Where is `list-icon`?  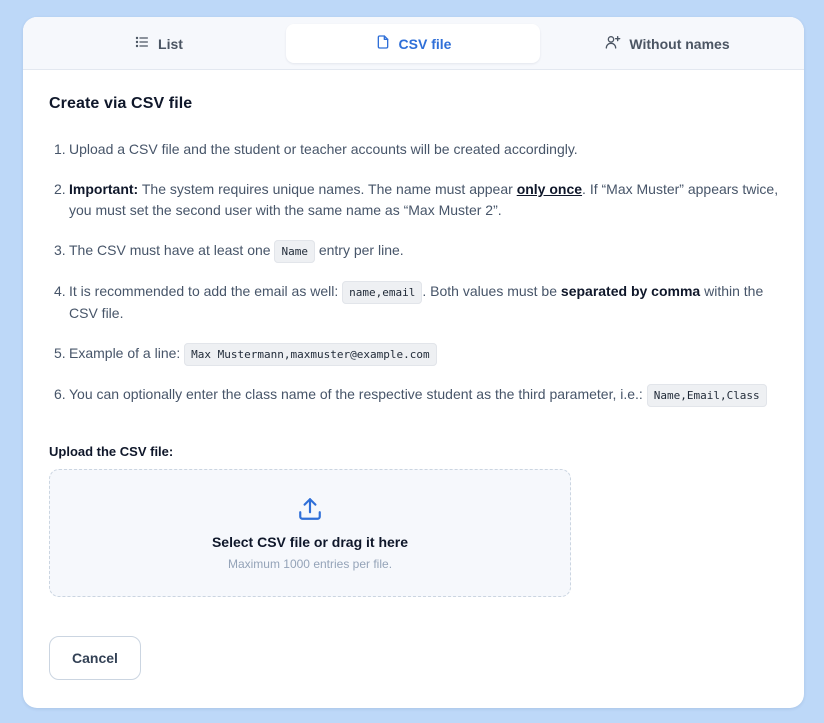
list-icon is located at coordinates (142, 43).